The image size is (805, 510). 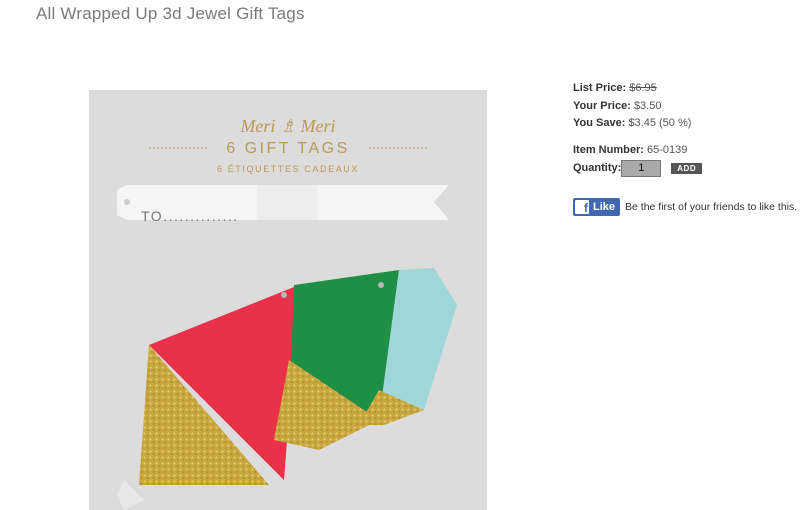 I want to click on you-save-label: You Save:, so click(x=599, y=123).